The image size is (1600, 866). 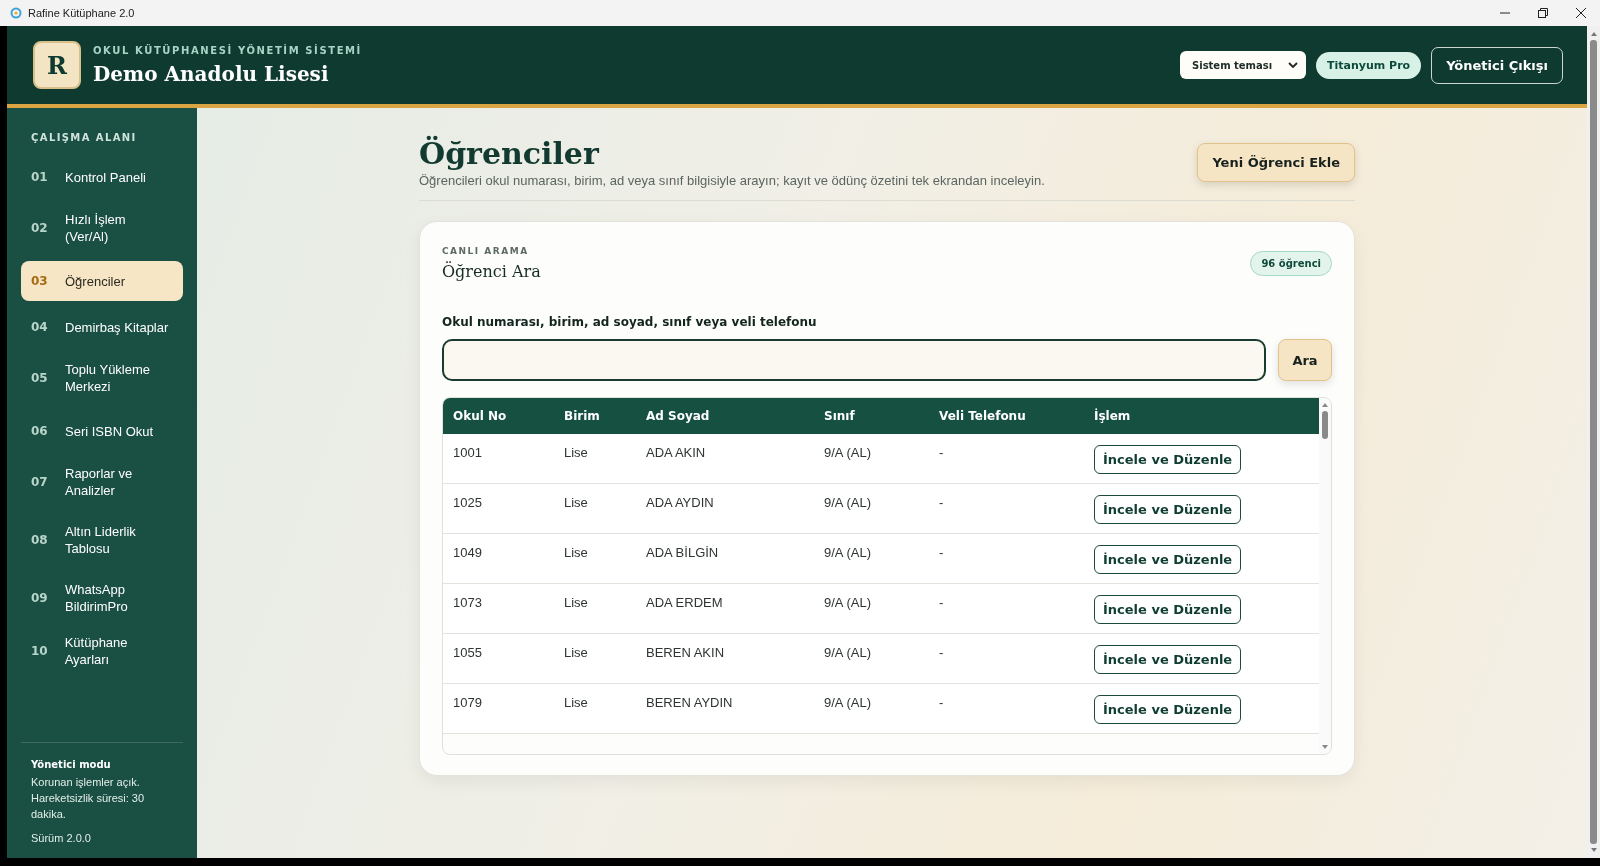 I want to click on column-header: Veli Telefonu, so click(x=983, y=416).